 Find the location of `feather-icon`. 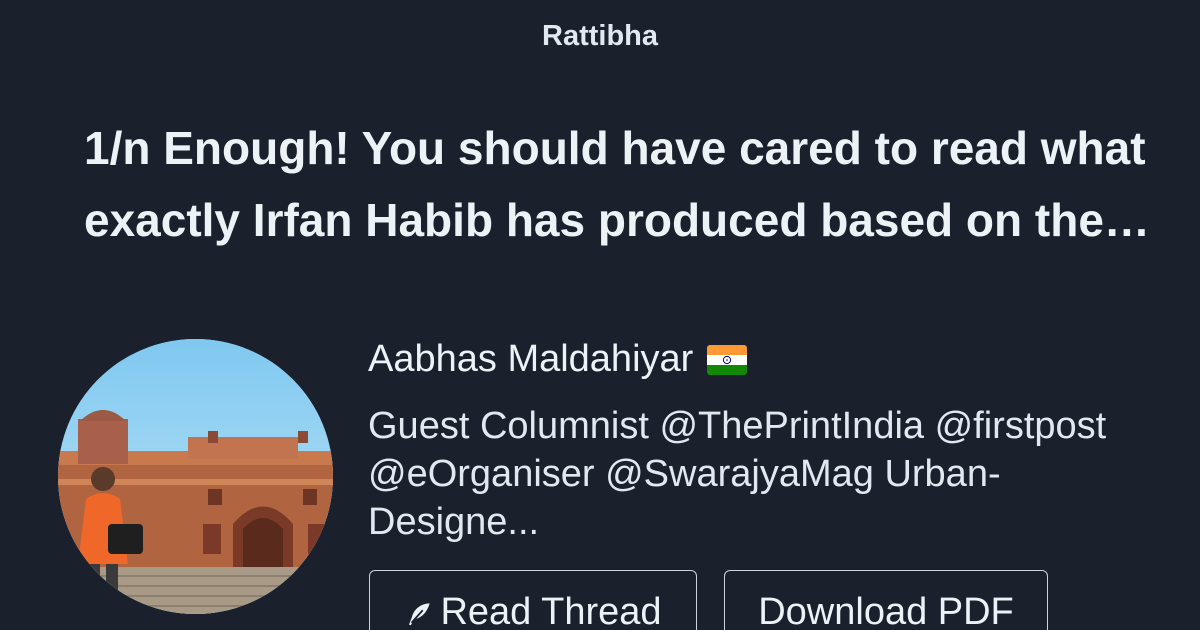

feather-icon is located at coordinates (419, 614).